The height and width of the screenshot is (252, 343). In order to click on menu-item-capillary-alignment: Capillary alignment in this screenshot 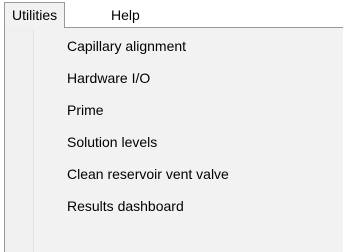, I will do `click(174, 46)`.